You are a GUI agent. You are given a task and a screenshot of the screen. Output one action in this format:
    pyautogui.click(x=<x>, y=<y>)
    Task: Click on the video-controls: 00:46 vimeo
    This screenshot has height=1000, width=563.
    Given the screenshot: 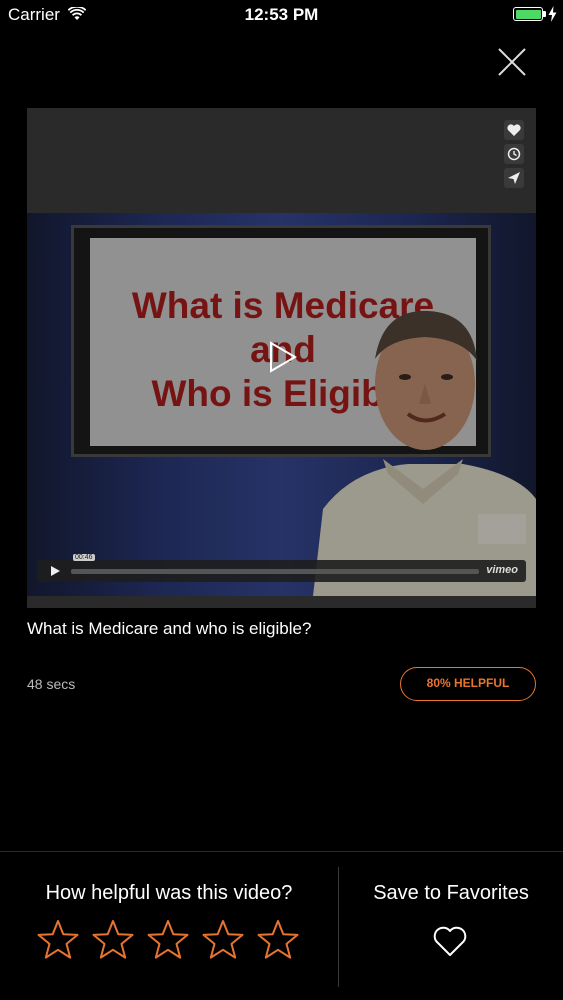 What is the action you would take?
    pyautogui.click(x=281, y=568)
    